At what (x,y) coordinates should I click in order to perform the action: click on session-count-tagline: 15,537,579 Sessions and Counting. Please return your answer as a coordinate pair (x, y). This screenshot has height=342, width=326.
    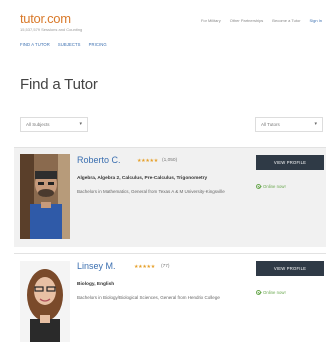
    Looking at the image, I should click on (51, 29).